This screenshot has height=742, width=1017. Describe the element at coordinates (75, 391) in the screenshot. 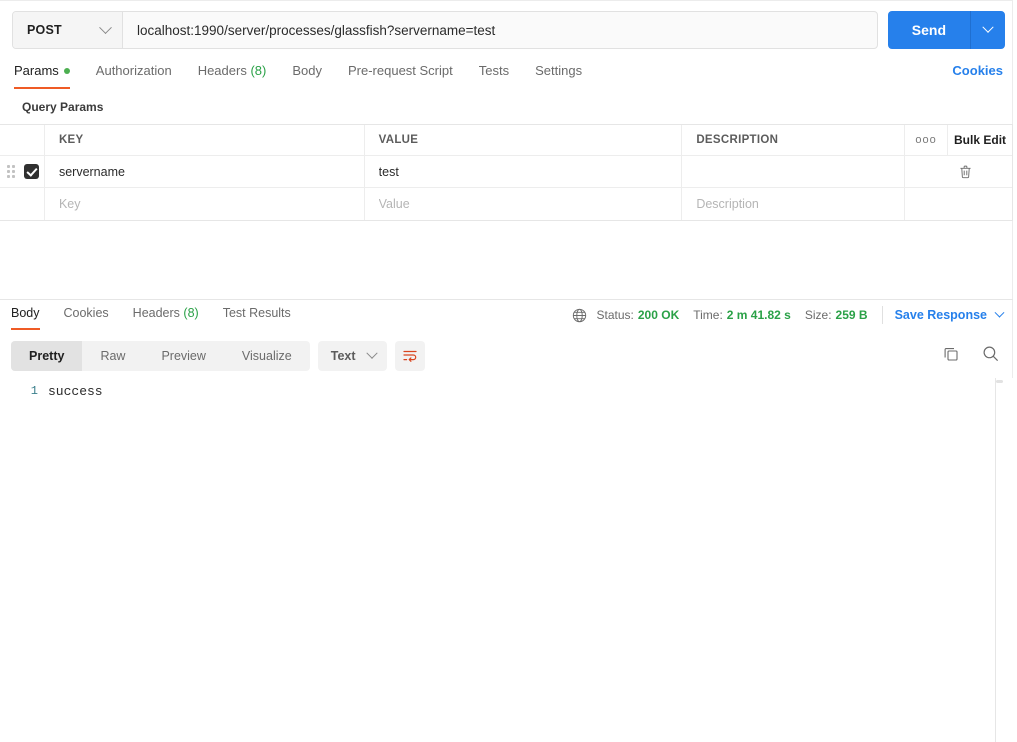

I see `response-body-text: success` at that location.